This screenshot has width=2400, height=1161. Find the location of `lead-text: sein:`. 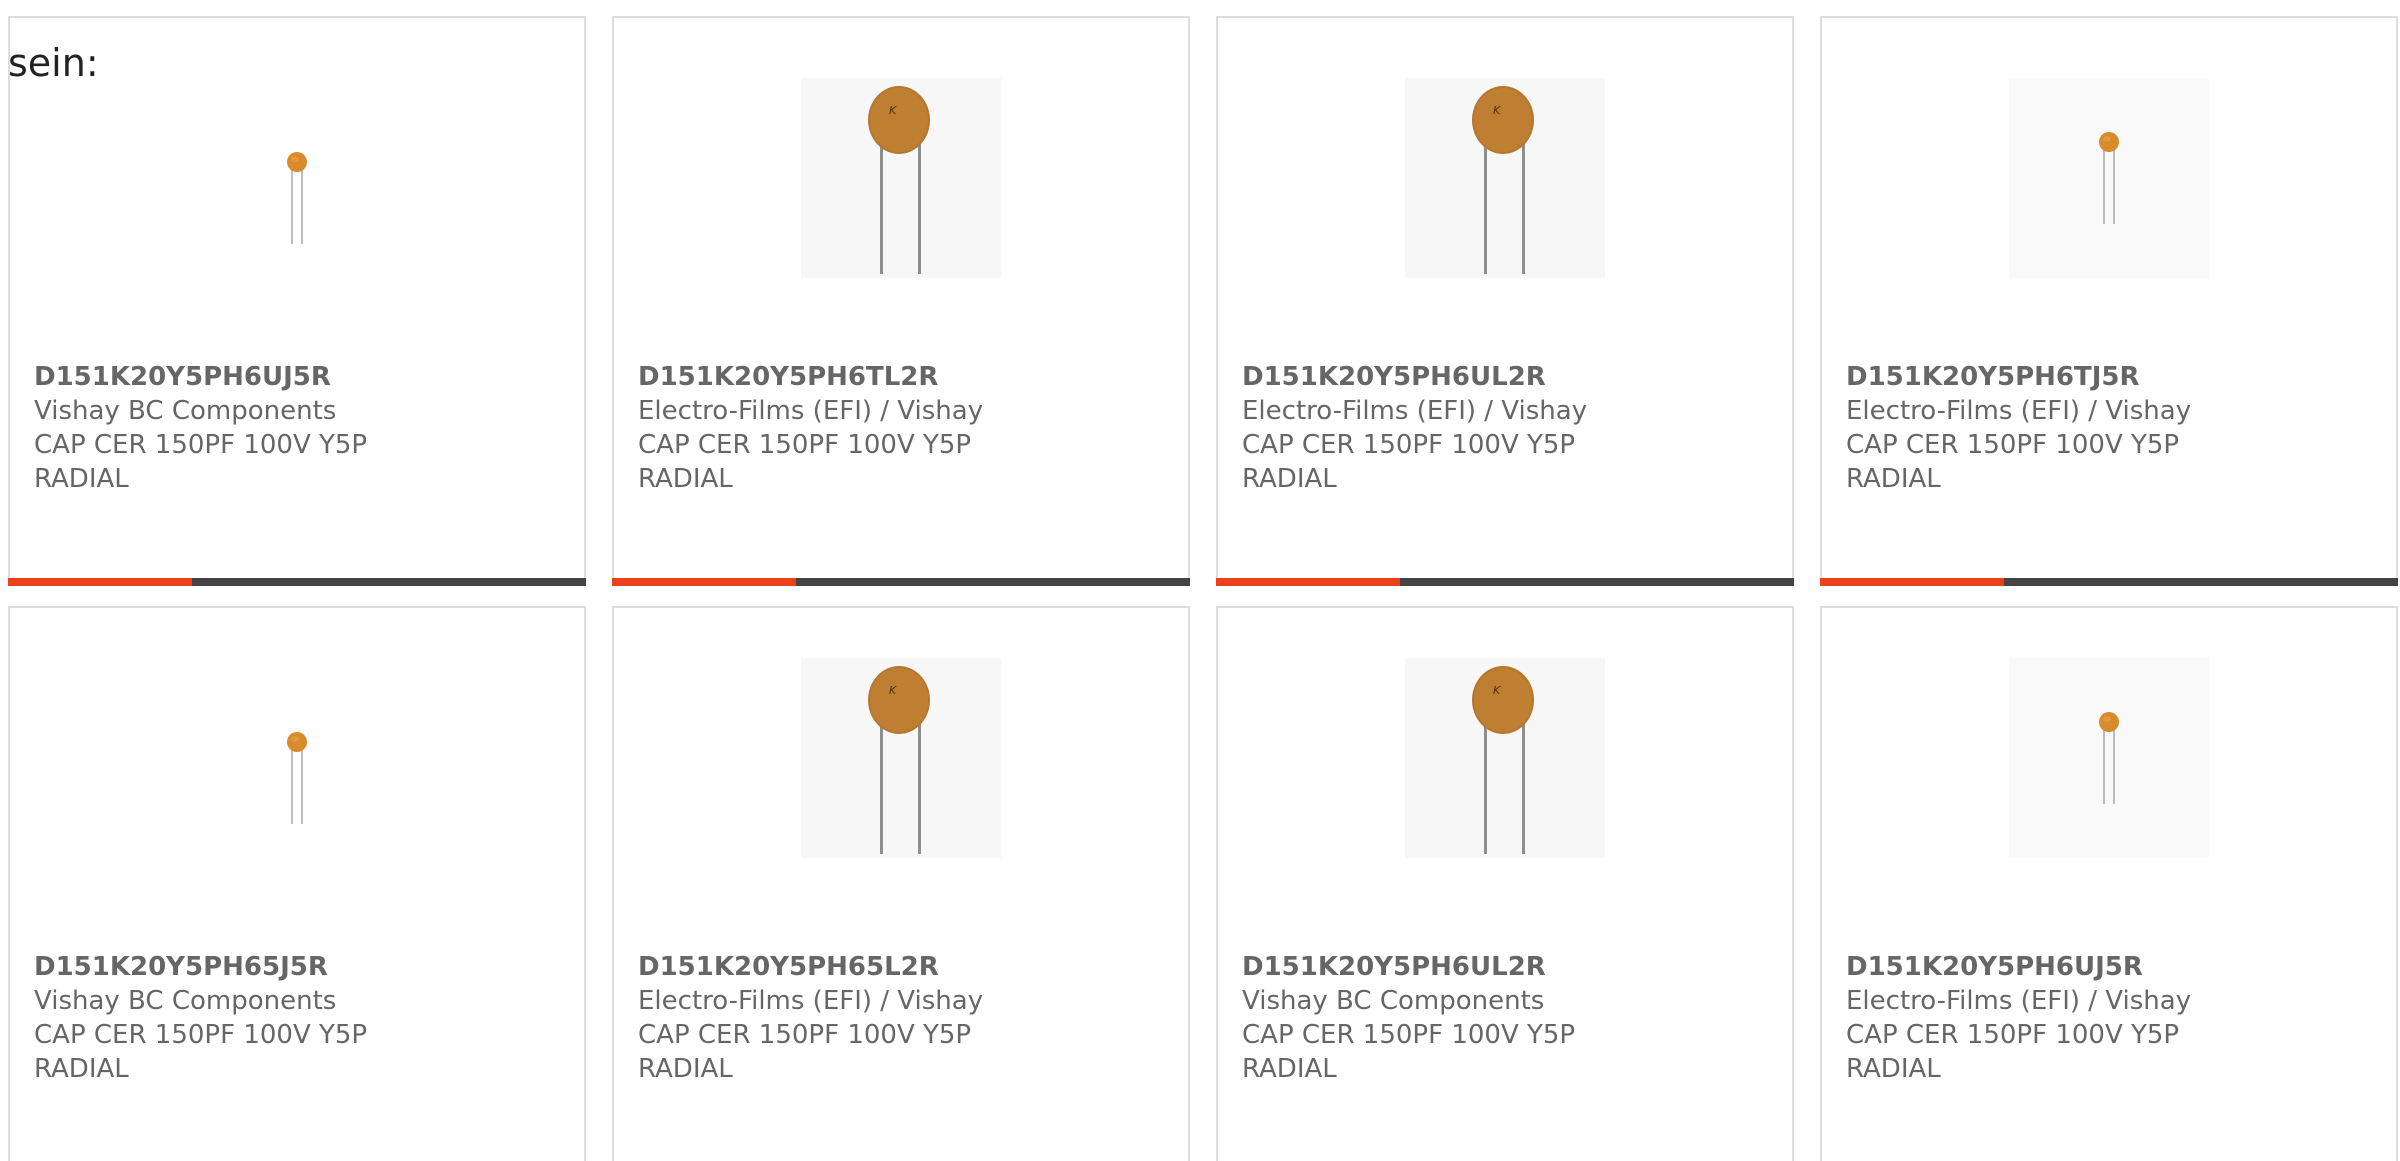

lead-text: sein: is located at coordinates (53, 63).